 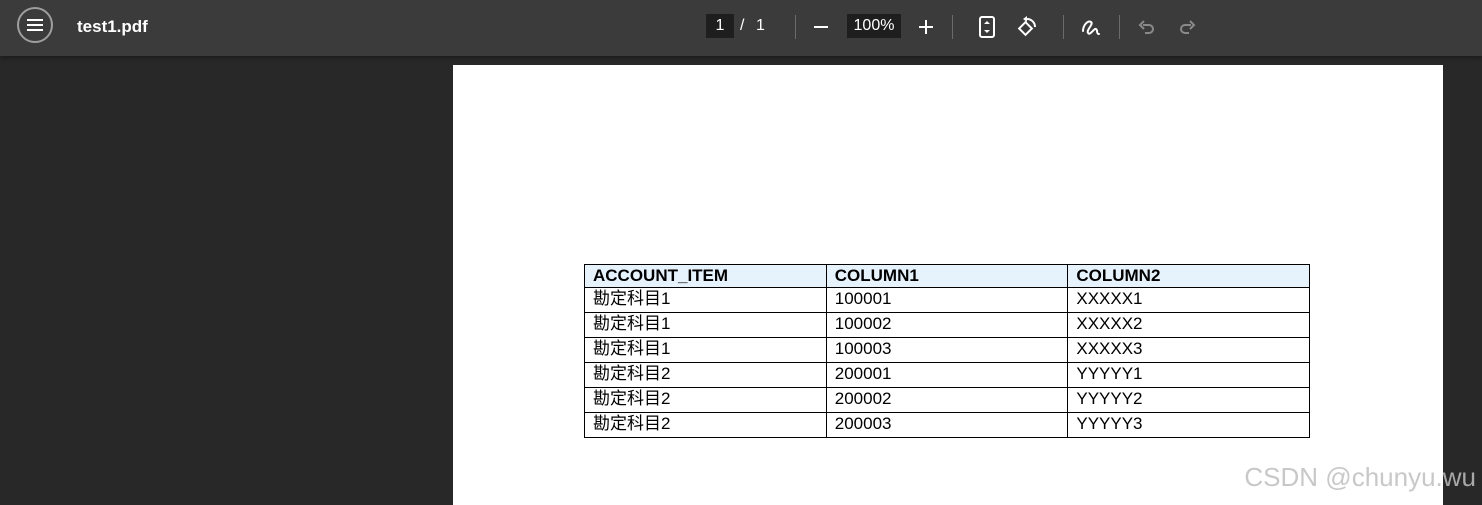 I want to click on table-cell: 200003, so click(x=947, y=425).